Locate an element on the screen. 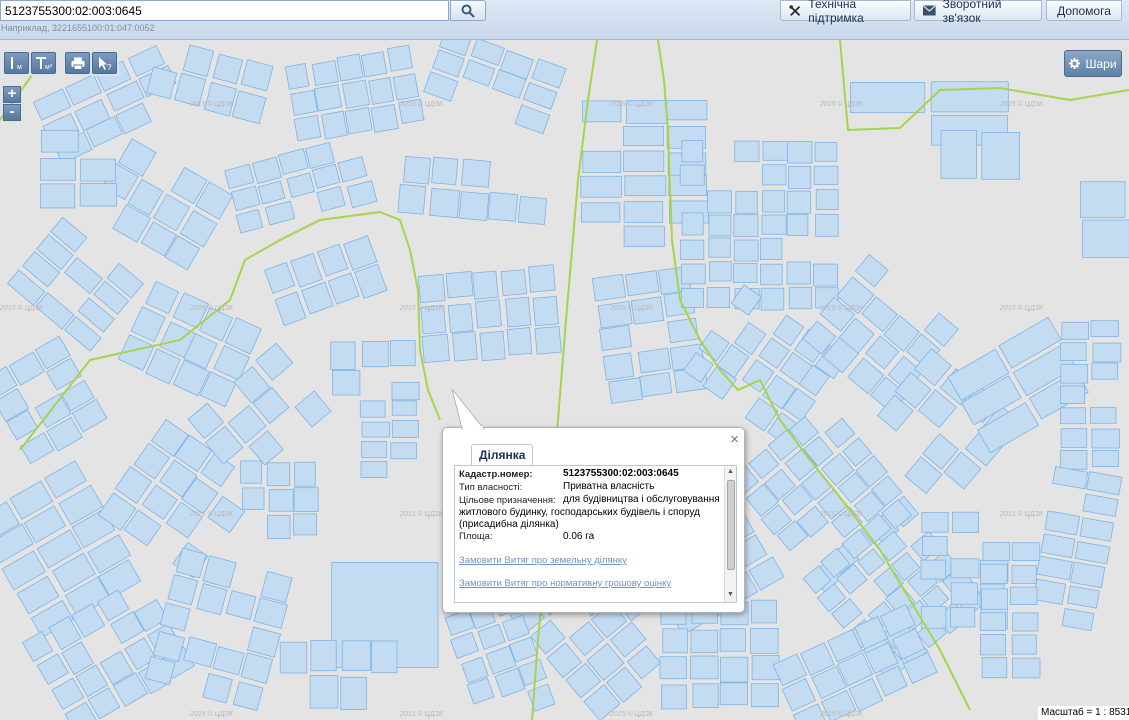 Image resolution: width=1129 pixels, height=720 pixels. support-button: Технічна підтримка is located at coordinates (845, 12).